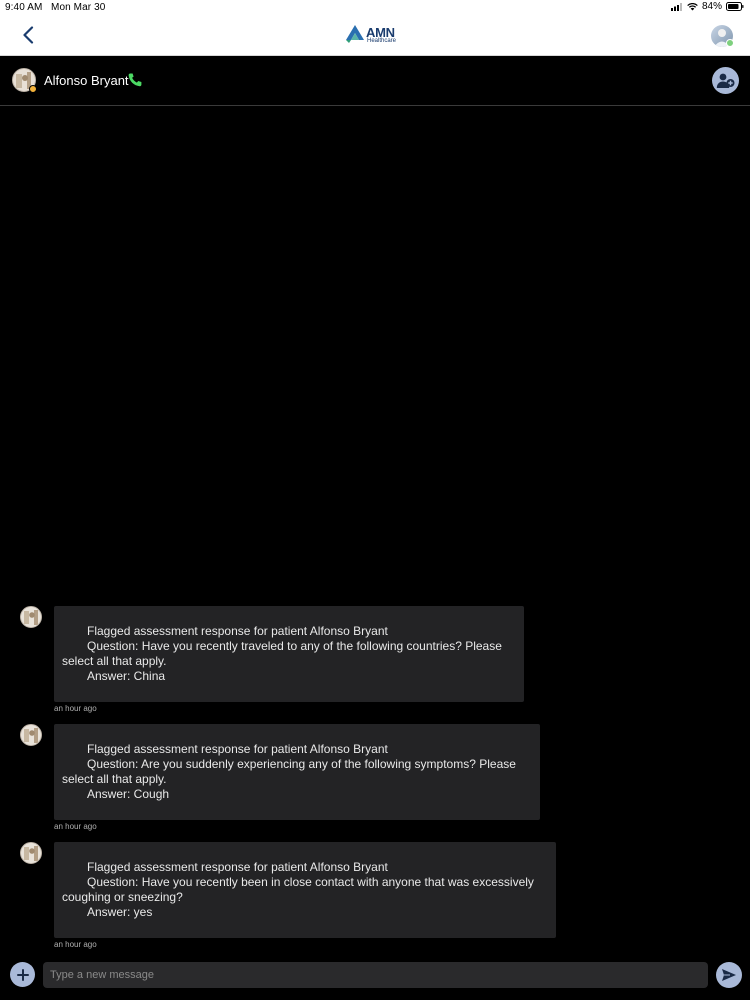 The image size is (750, 1000). I want to click on status-indicators: 84%, so click(707, 6).